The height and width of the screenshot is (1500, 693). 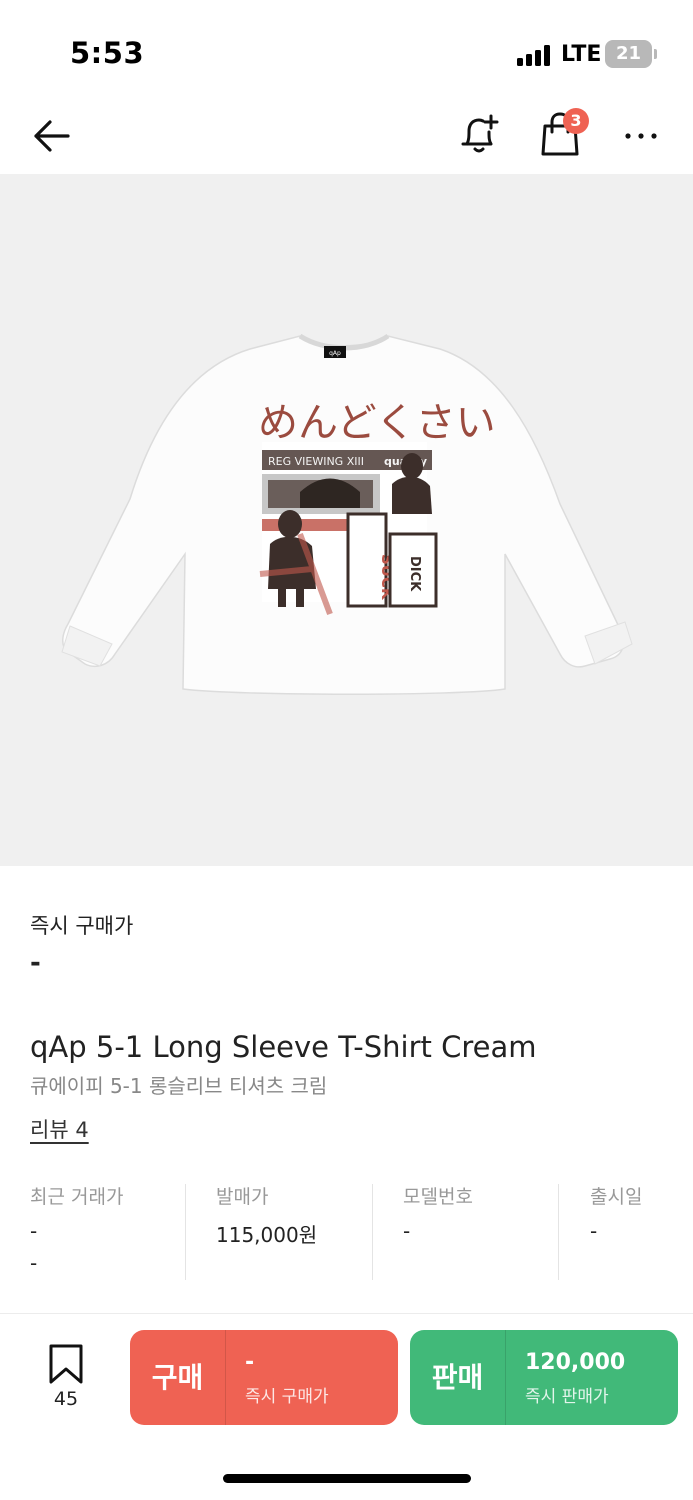 I want to click on print-banner: REG VIEWING XIII, so click(x=316, y=461).